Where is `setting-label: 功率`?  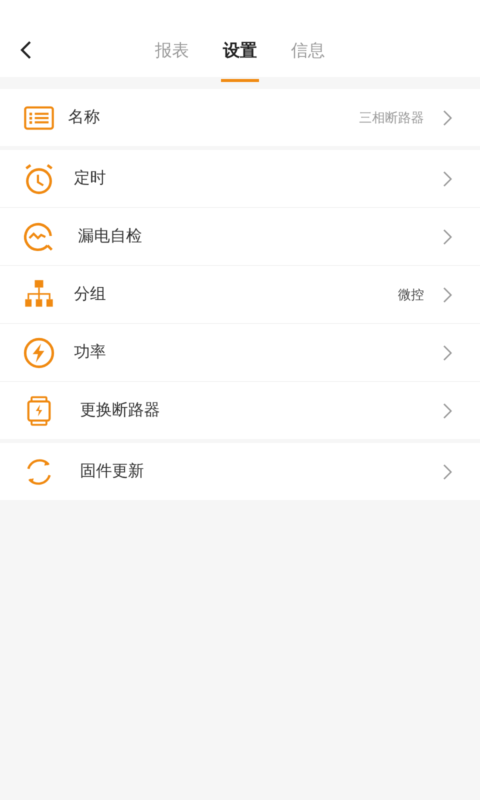
setting-label: 功率 is located at coordinates (90, 352).